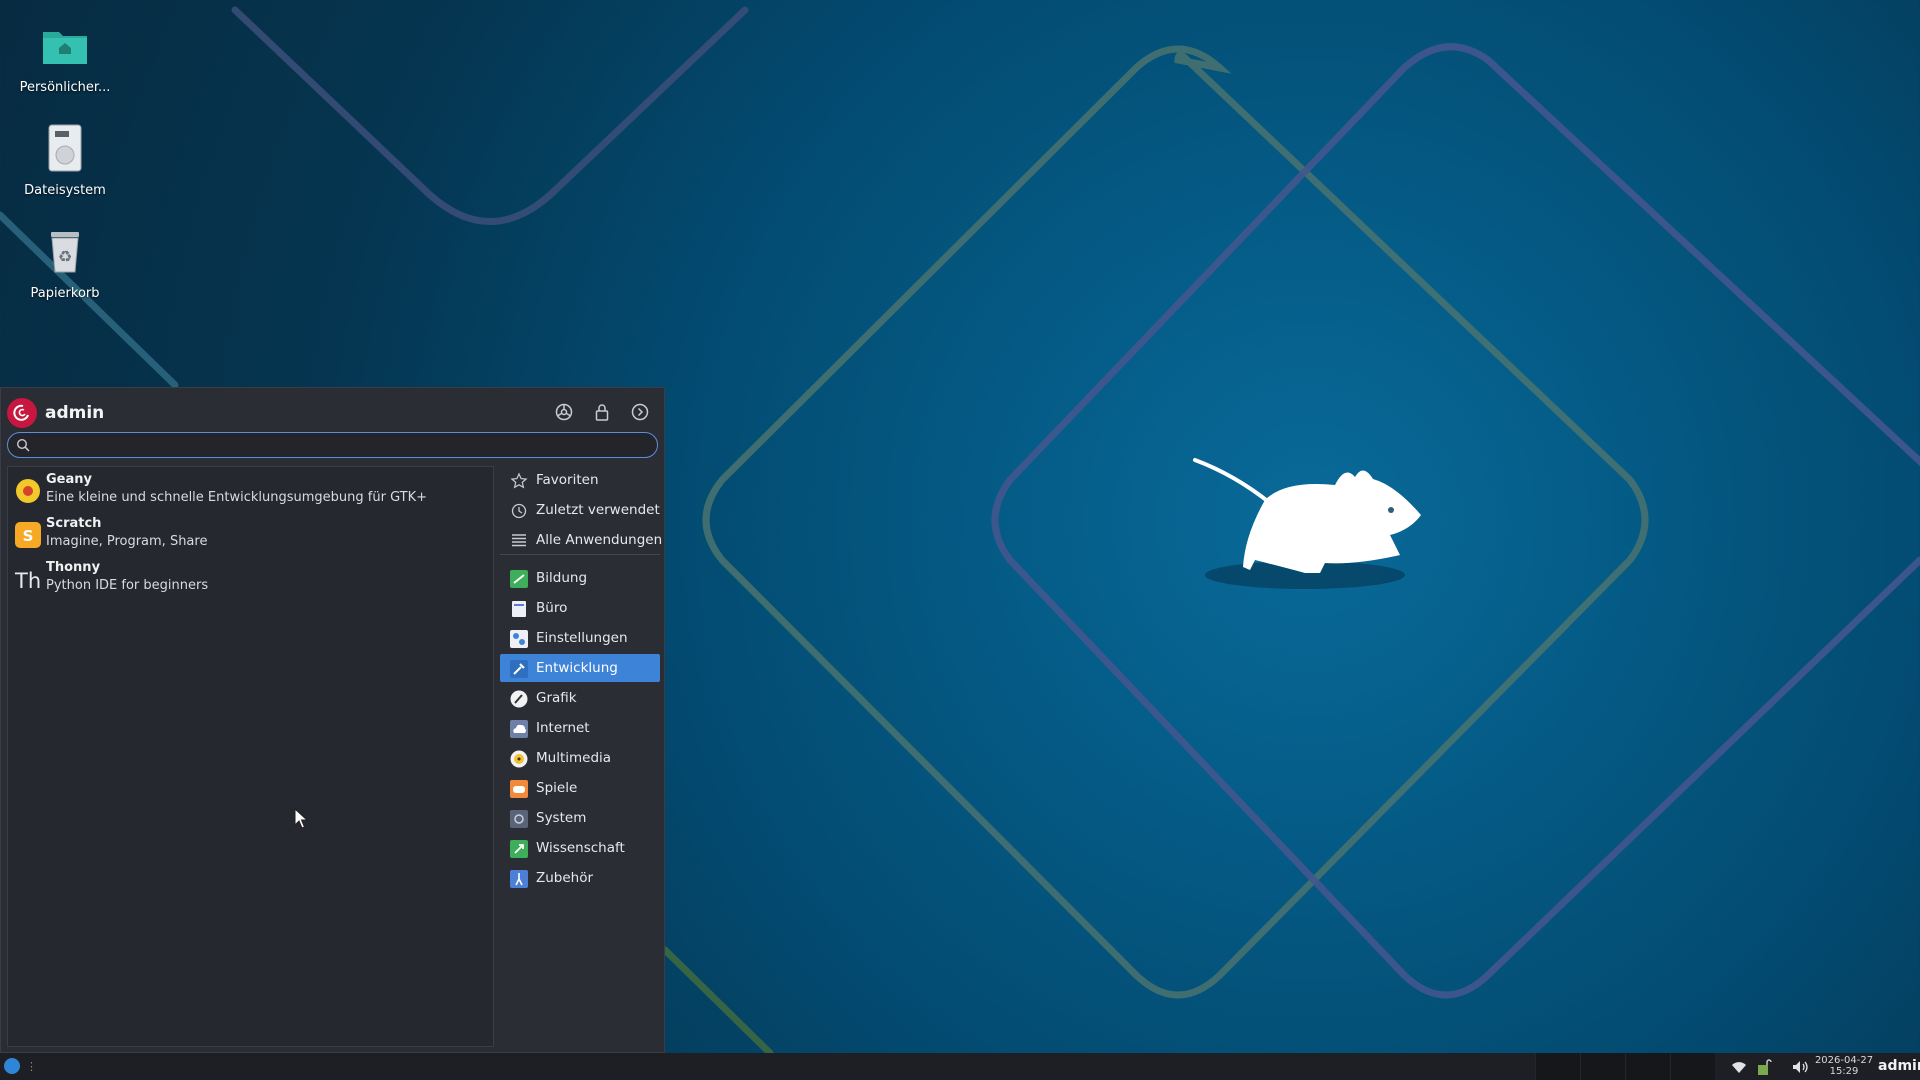 The image size is (1920, 1080). What do you see at coordinates (519, 789) in the screenshot?
I see `games-icon` at bounding box center [519, 789].